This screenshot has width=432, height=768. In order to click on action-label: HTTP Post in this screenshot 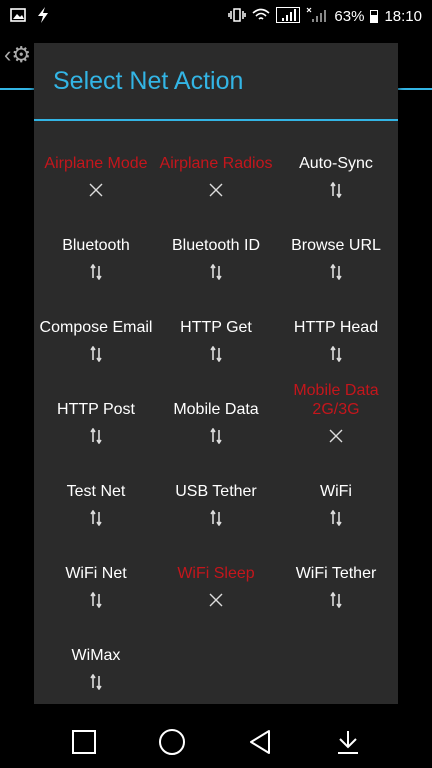, I will do `click(96, 409)`.